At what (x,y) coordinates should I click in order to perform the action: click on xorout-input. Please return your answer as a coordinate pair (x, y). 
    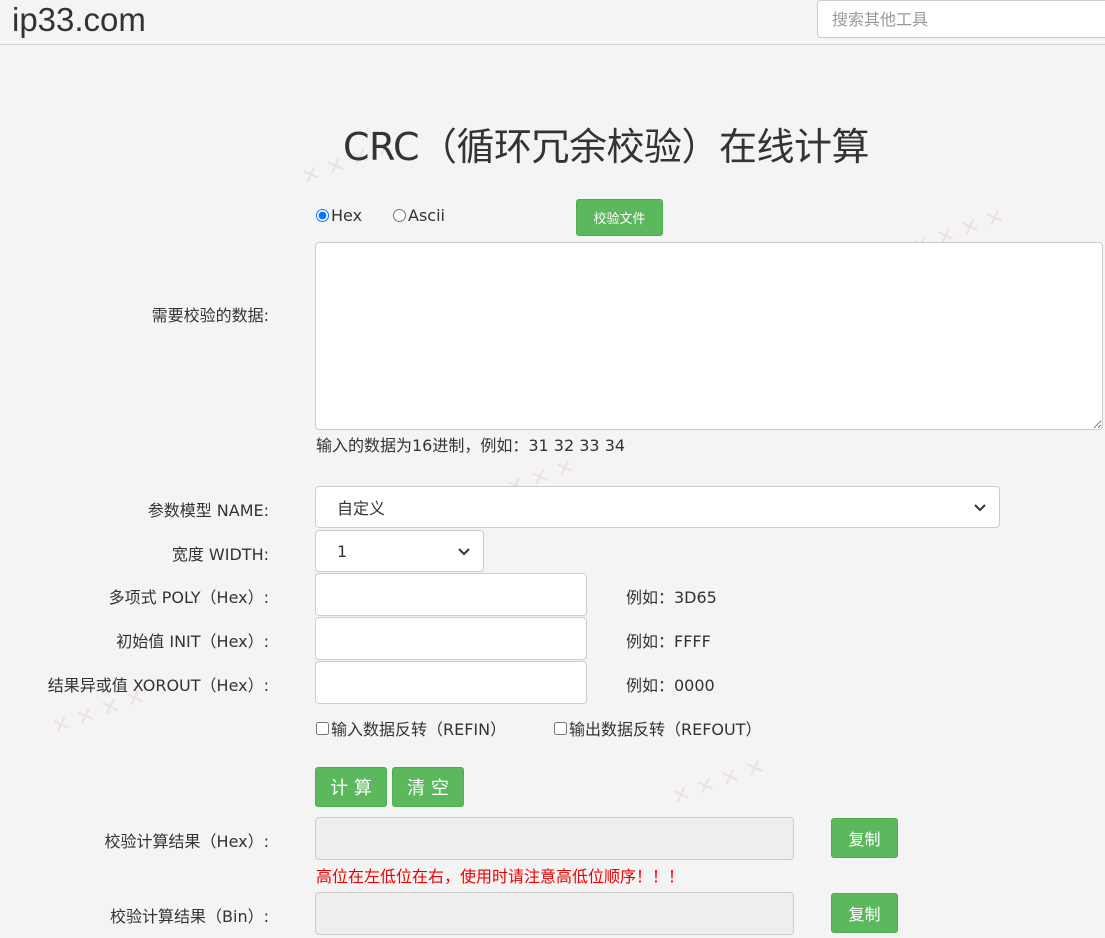
    Looking at the image, I should click on (451, 682).